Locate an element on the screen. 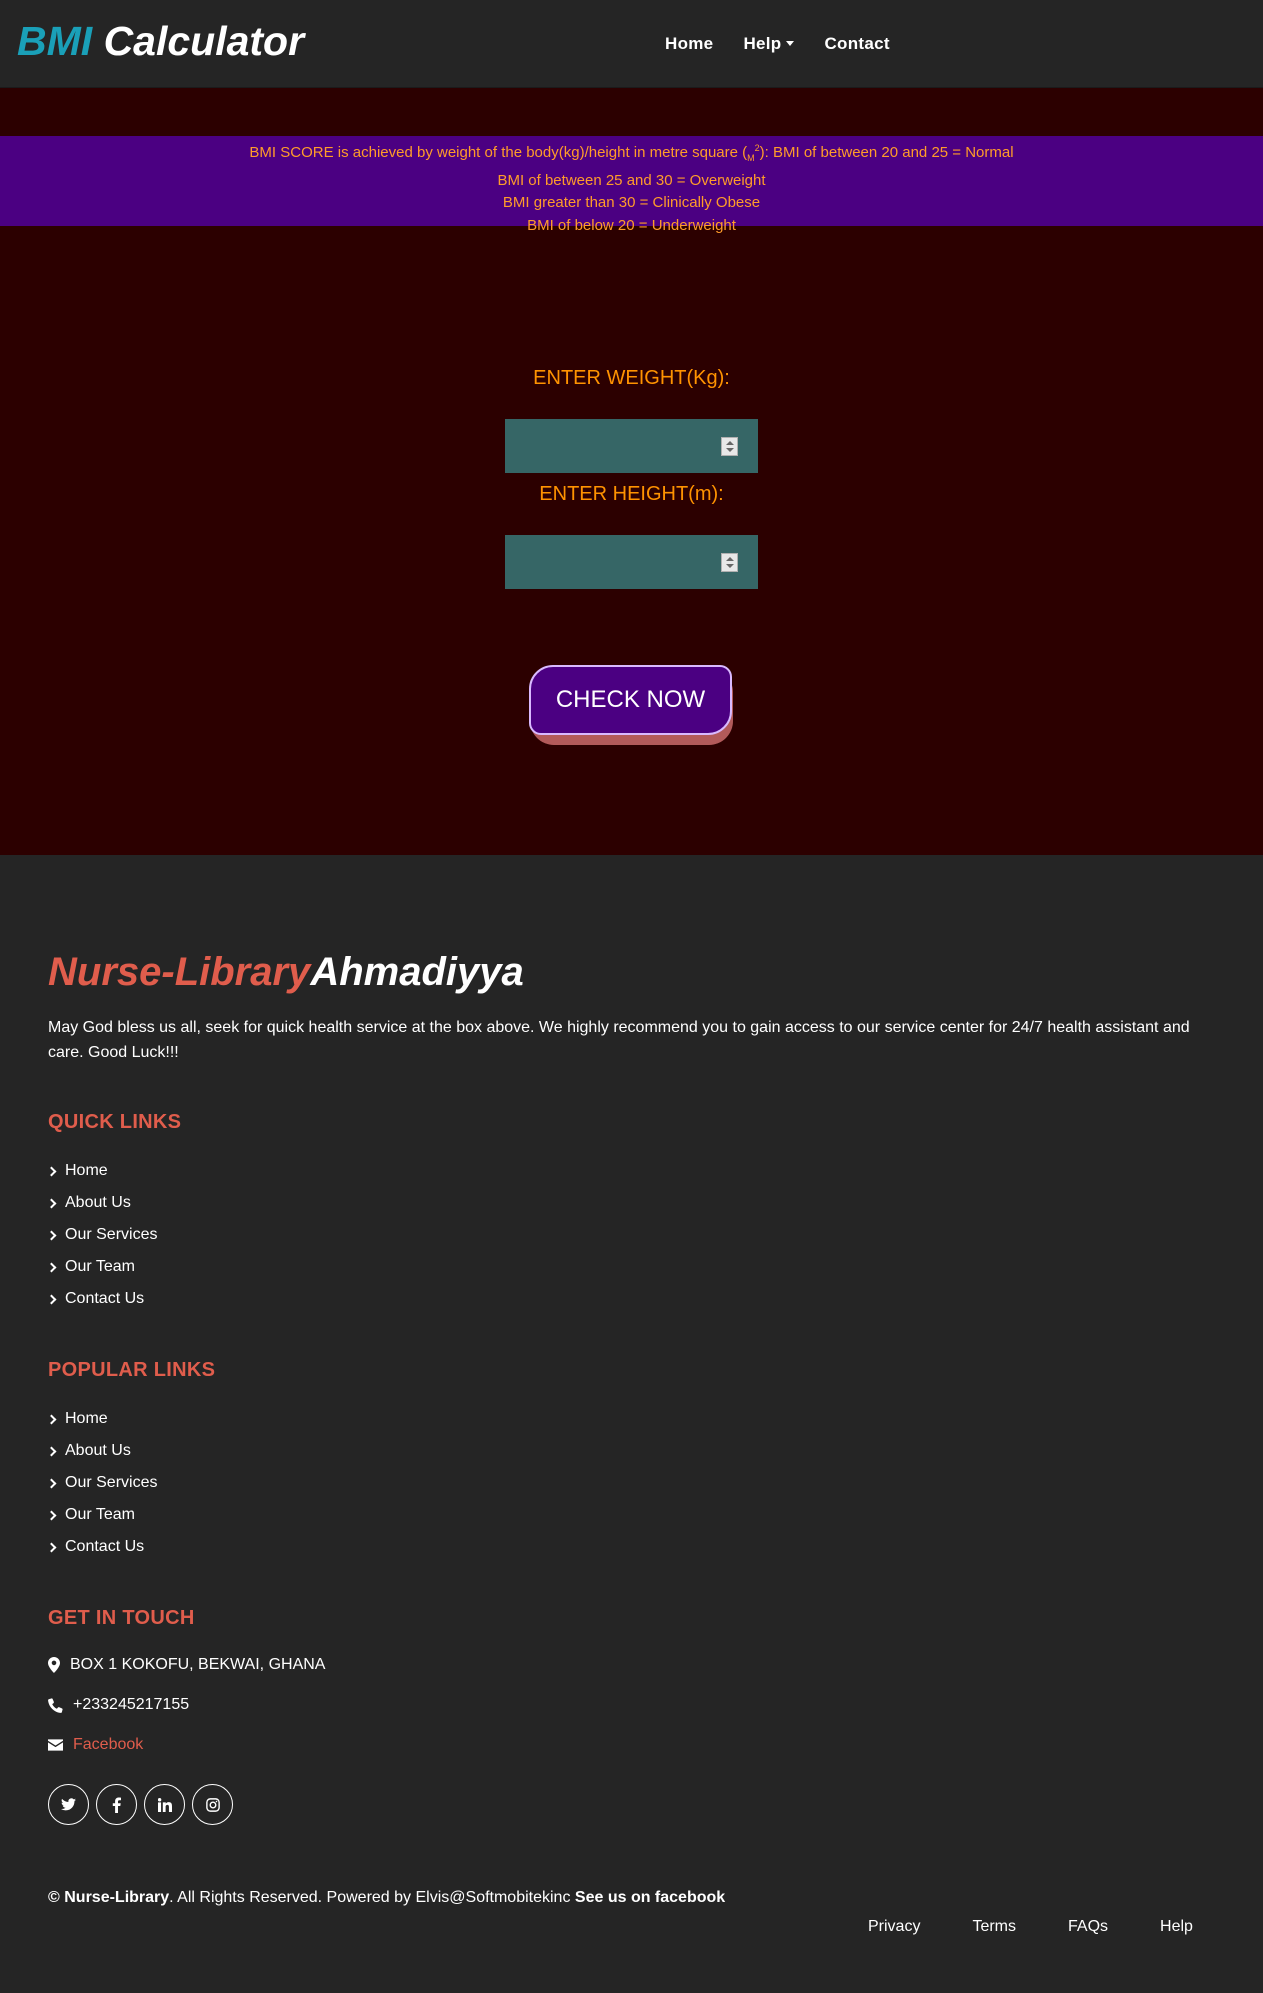  footer-bottom-links: Privacy Terms FAQs Help is located at coordinates (1056, 1927).